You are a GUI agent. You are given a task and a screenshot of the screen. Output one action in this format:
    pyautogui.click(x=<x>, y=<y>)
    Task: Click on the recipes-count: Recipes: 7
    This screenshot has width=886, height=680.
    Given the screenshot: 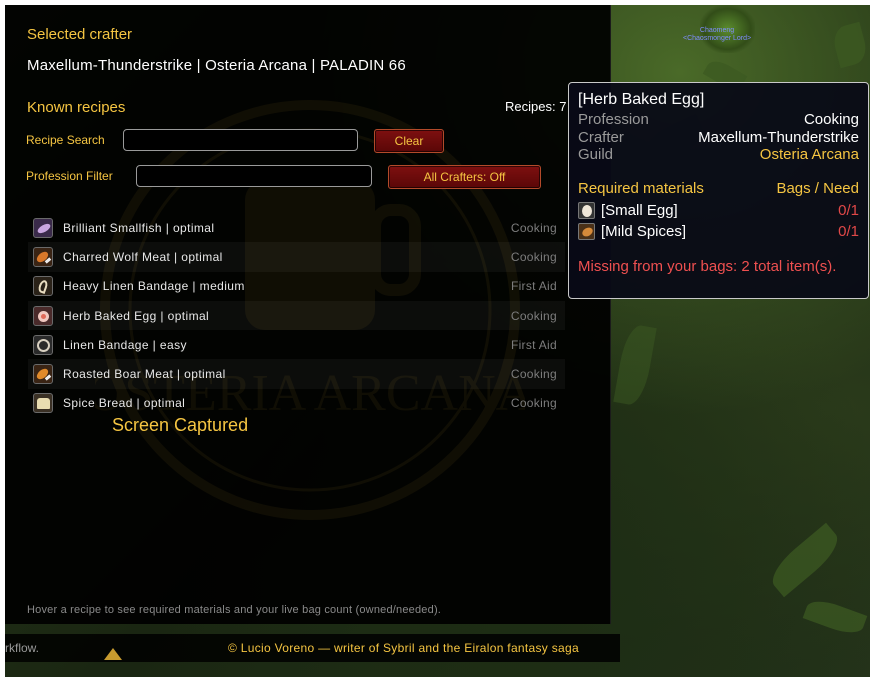 What is the action you would take?
    pyautogui.click(x=536, y=106)
    